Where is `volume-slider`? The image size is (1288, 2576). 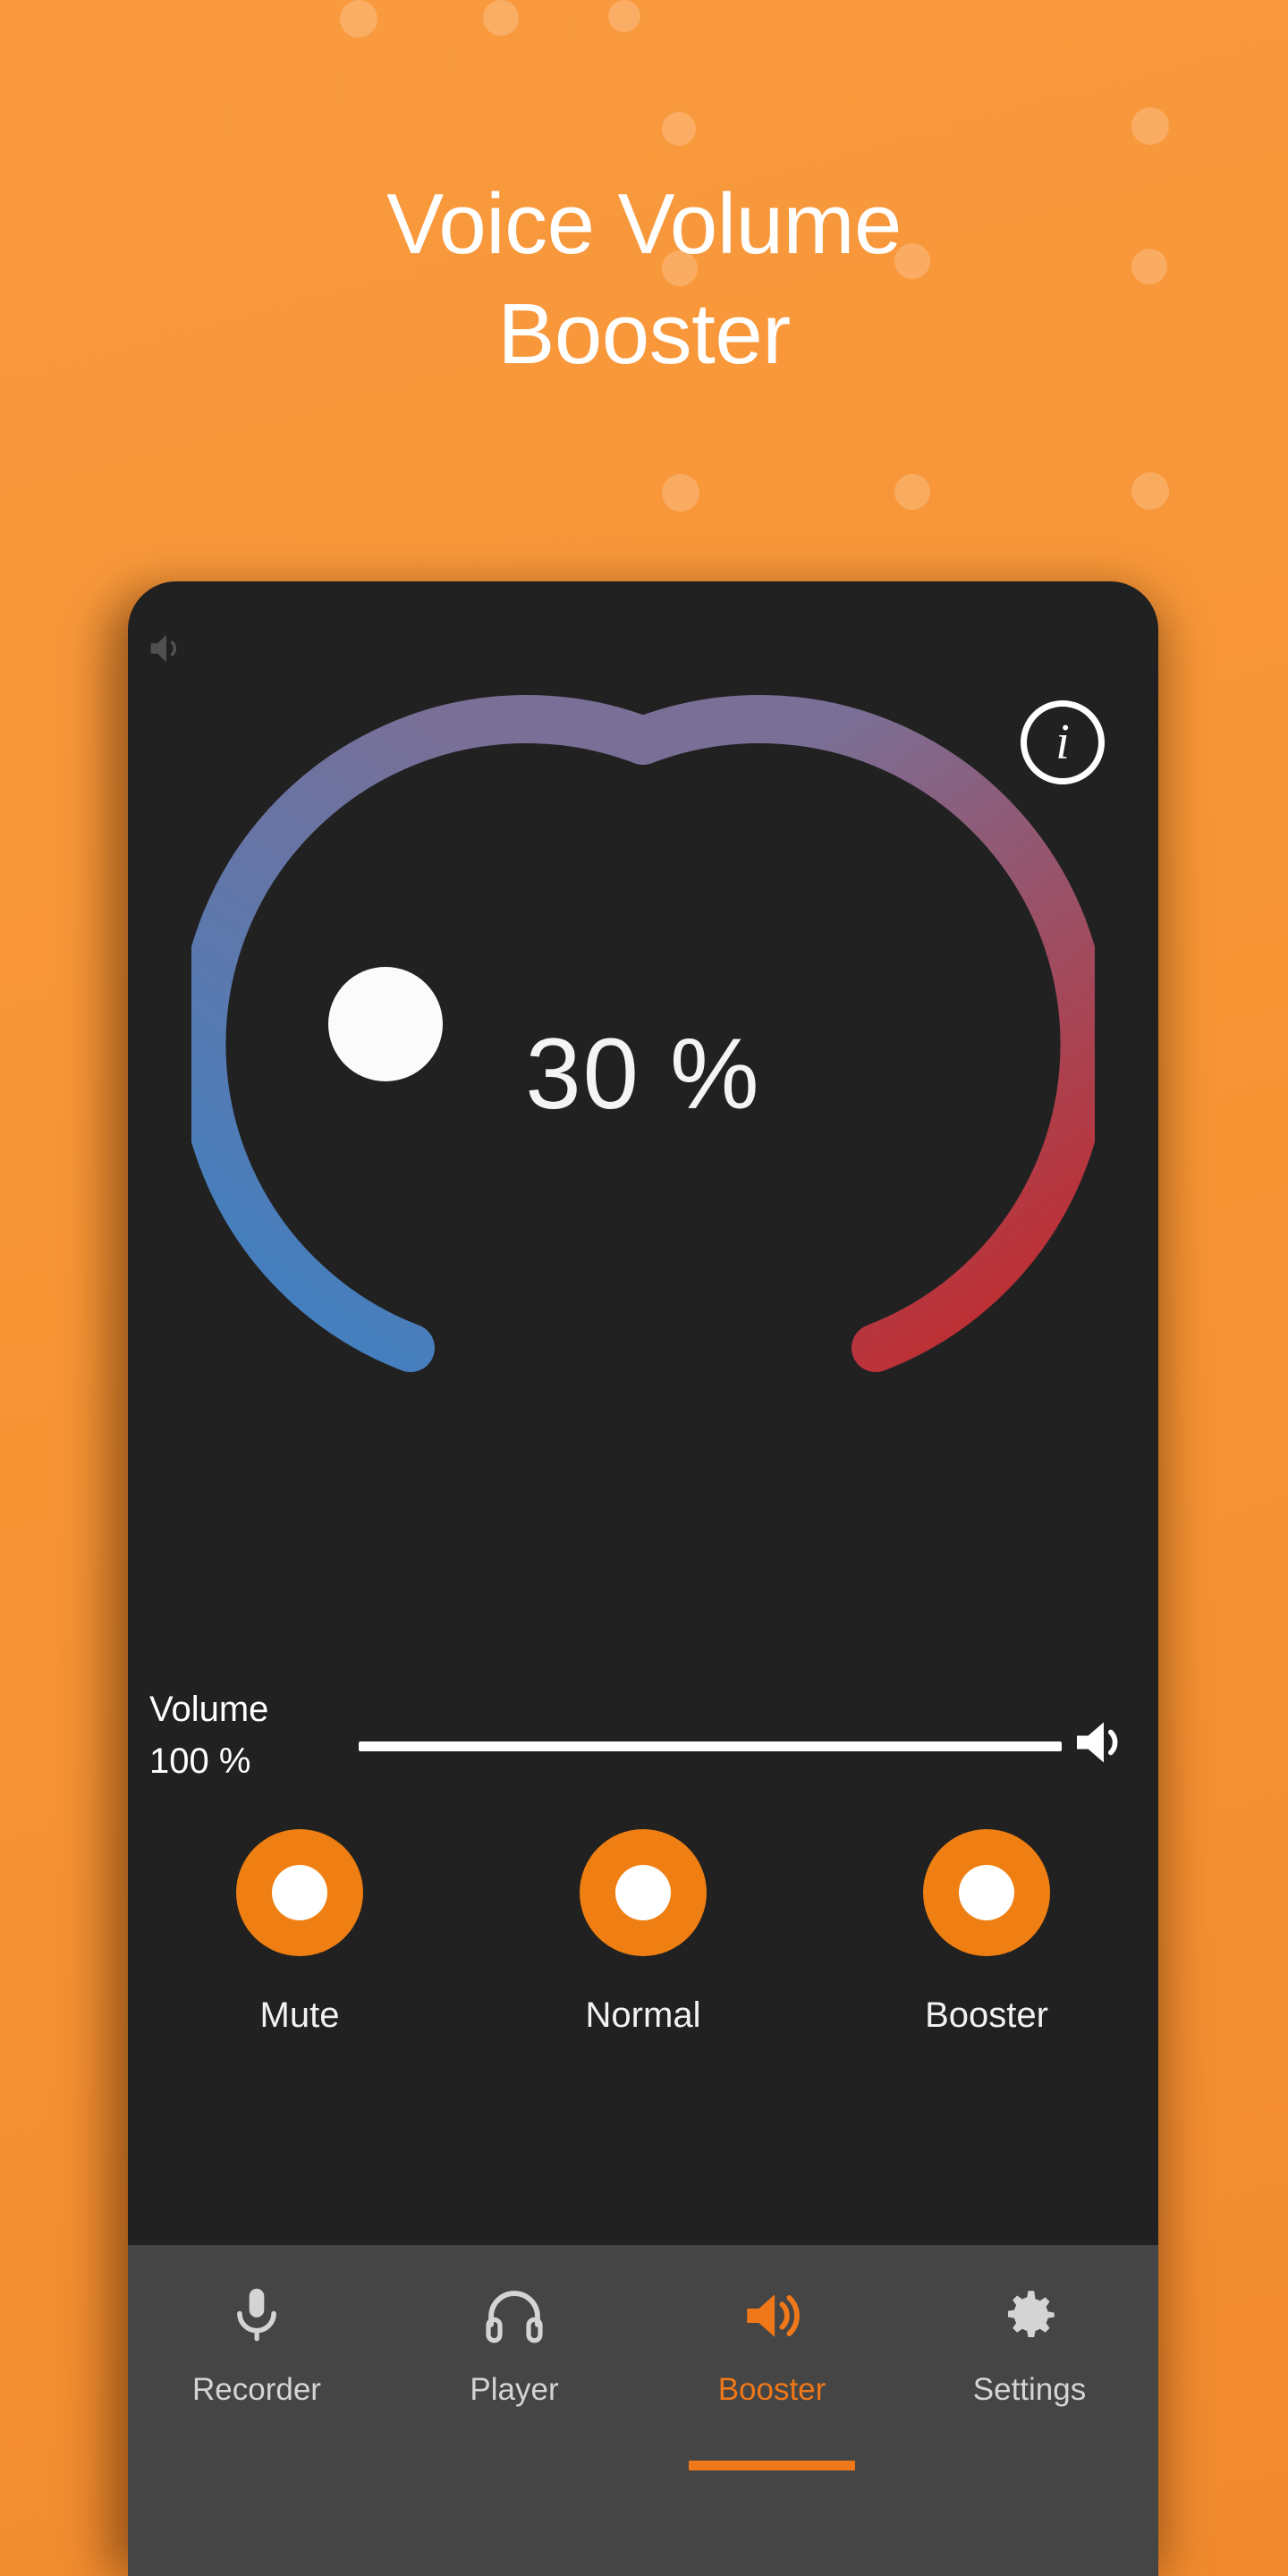
volume-slider is located at coordinates (710, 1746).